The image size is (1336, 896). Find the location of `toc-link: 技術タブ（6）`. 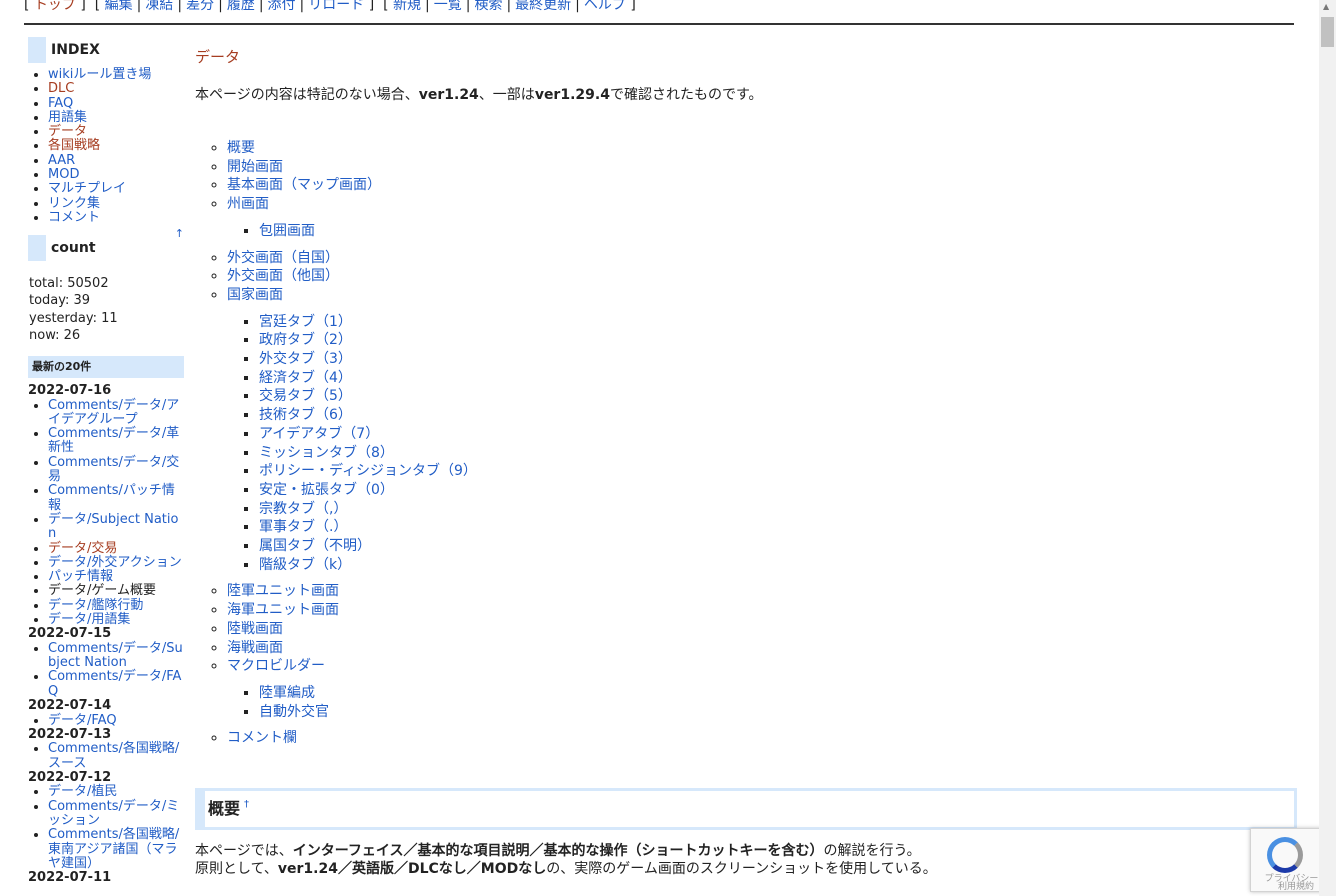

toc-link: 技術タブ（6） is located at coordinates (305, 415).